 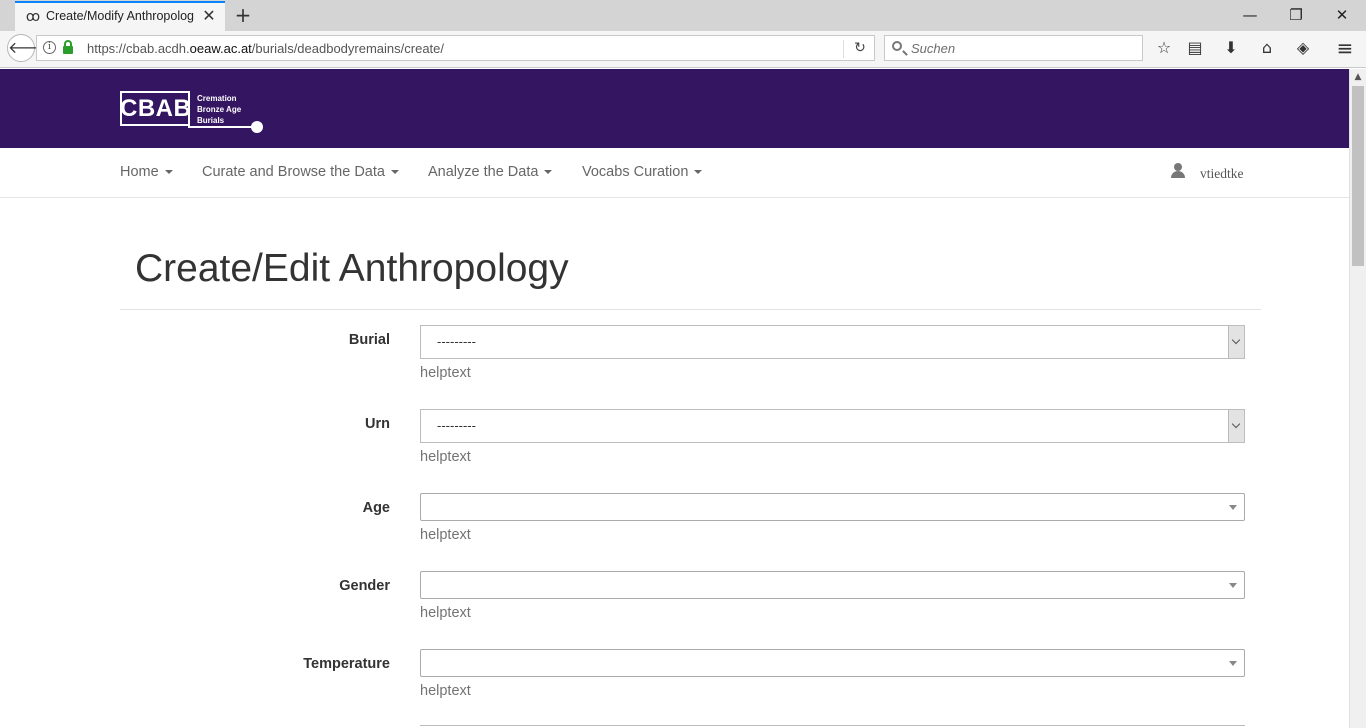 What do you see at coordinates (456, 425) in the screenshot?
I see `urn-select-value: ---------` at bounding box center [456, 425].